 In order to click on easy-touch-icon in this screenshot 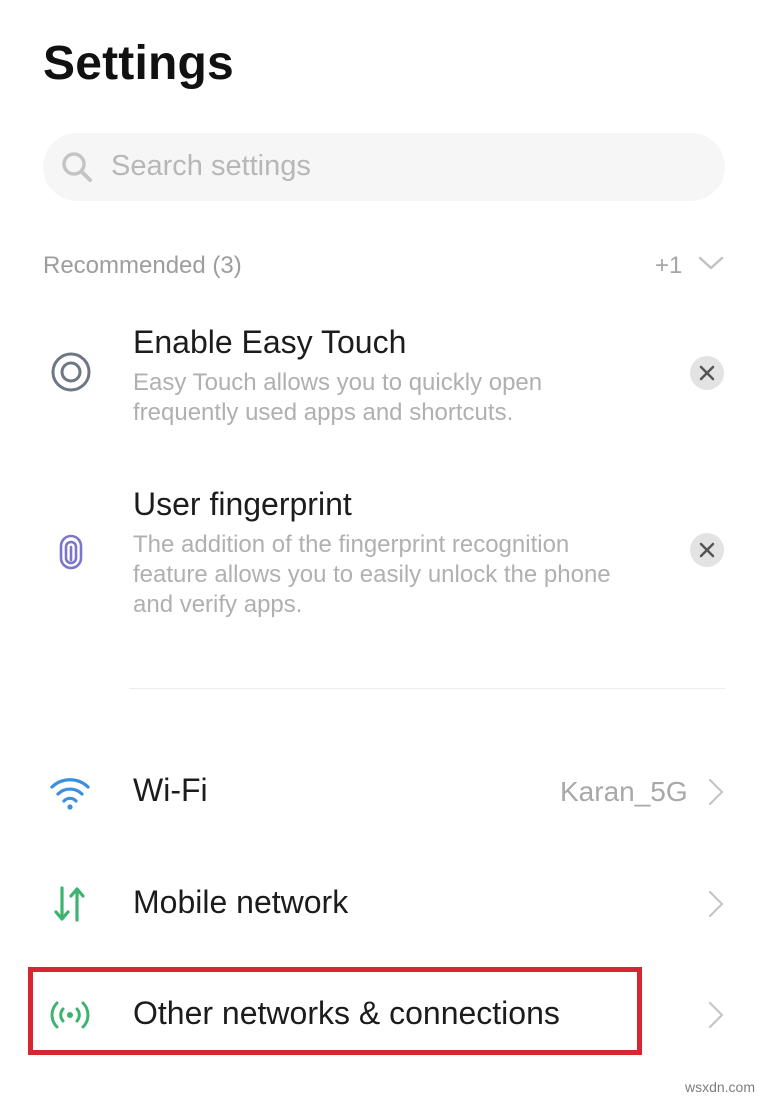, I will do `click(71, 372)`.